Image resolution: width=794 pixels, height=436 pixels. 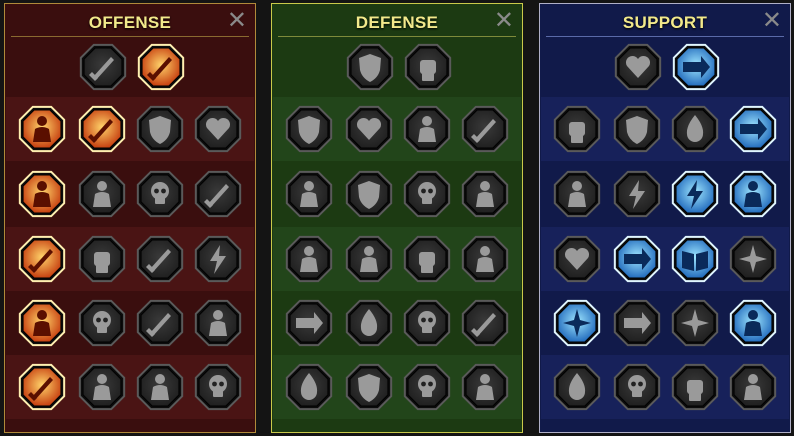 I want to click on gauntlet-icon, so click(x=102, y=259).